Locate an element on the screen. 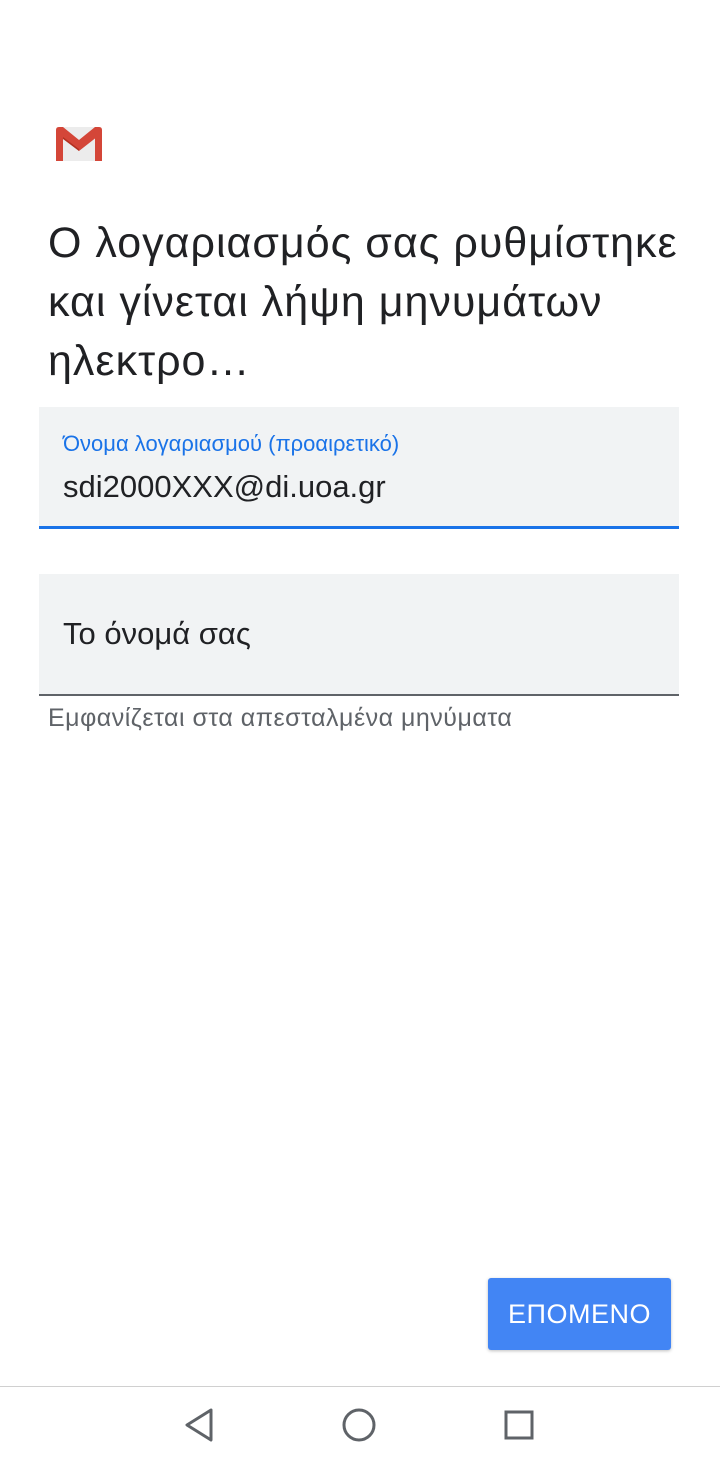  account-name-label: Όνομα λογαριασμού (προαιρετικό) is located at coordinates (231, 443).